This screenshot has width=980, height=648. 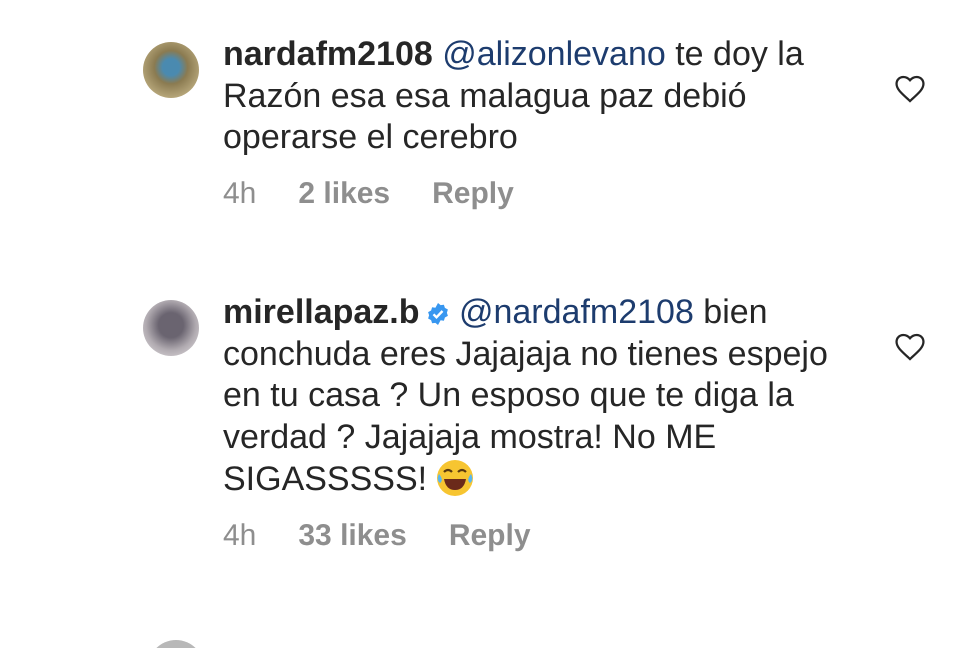 What do you see at coordinates (344, 193) in the screenshot?
I see `likes-count: 2 likes` at bounding box center [344, 193].